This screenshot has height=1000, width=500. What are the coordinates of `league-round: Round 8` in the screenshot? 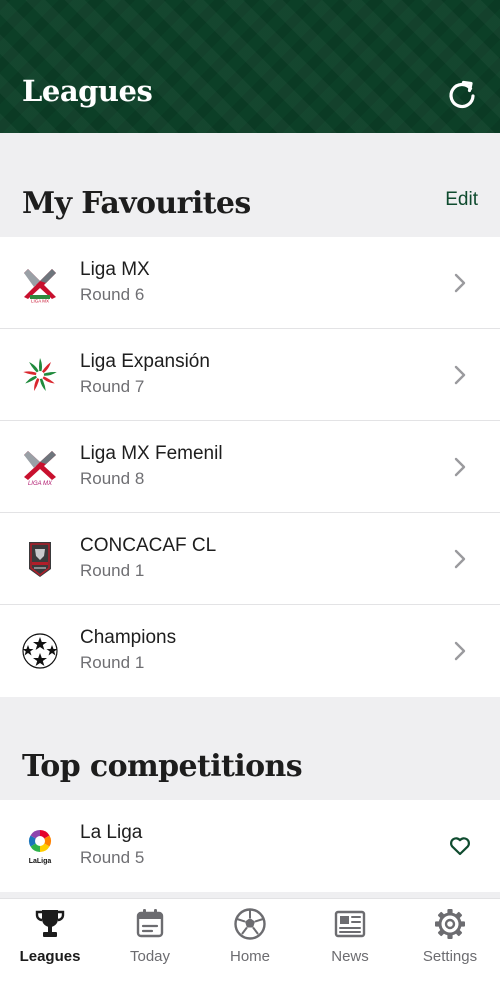 It's located at (112, 478).